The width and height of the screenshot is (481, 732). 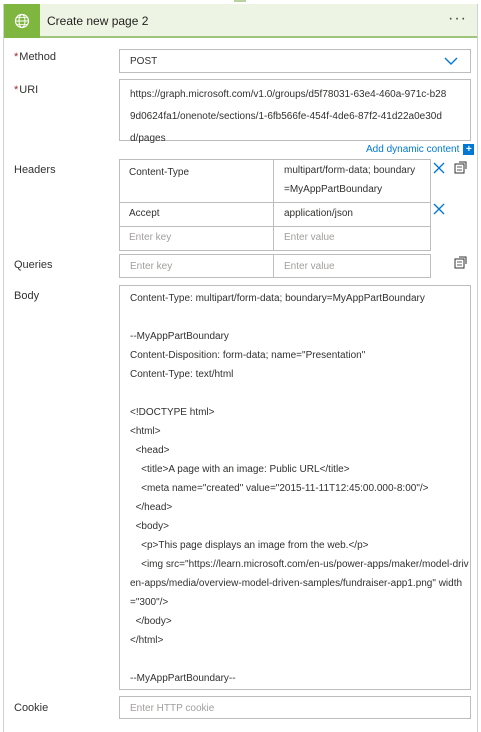 I want to click on method-label: *Method, so click(x=35, y=57).